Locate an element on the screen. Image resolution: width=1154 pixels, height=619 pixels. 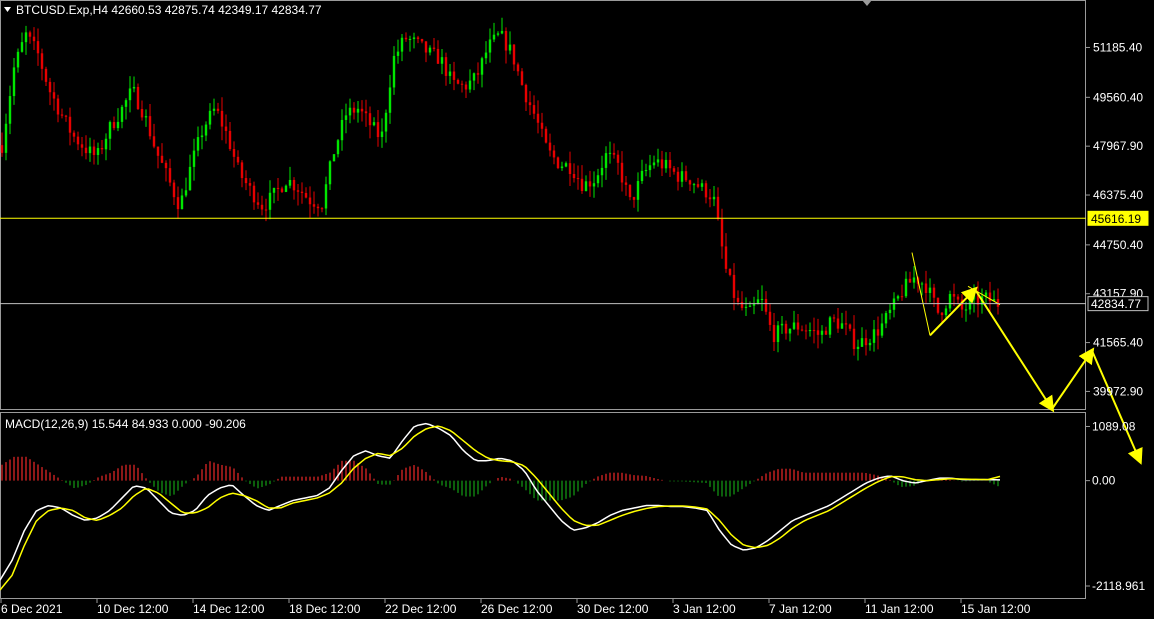
y-tick-label: 46375.40 is located at coordinates (1118, 195).